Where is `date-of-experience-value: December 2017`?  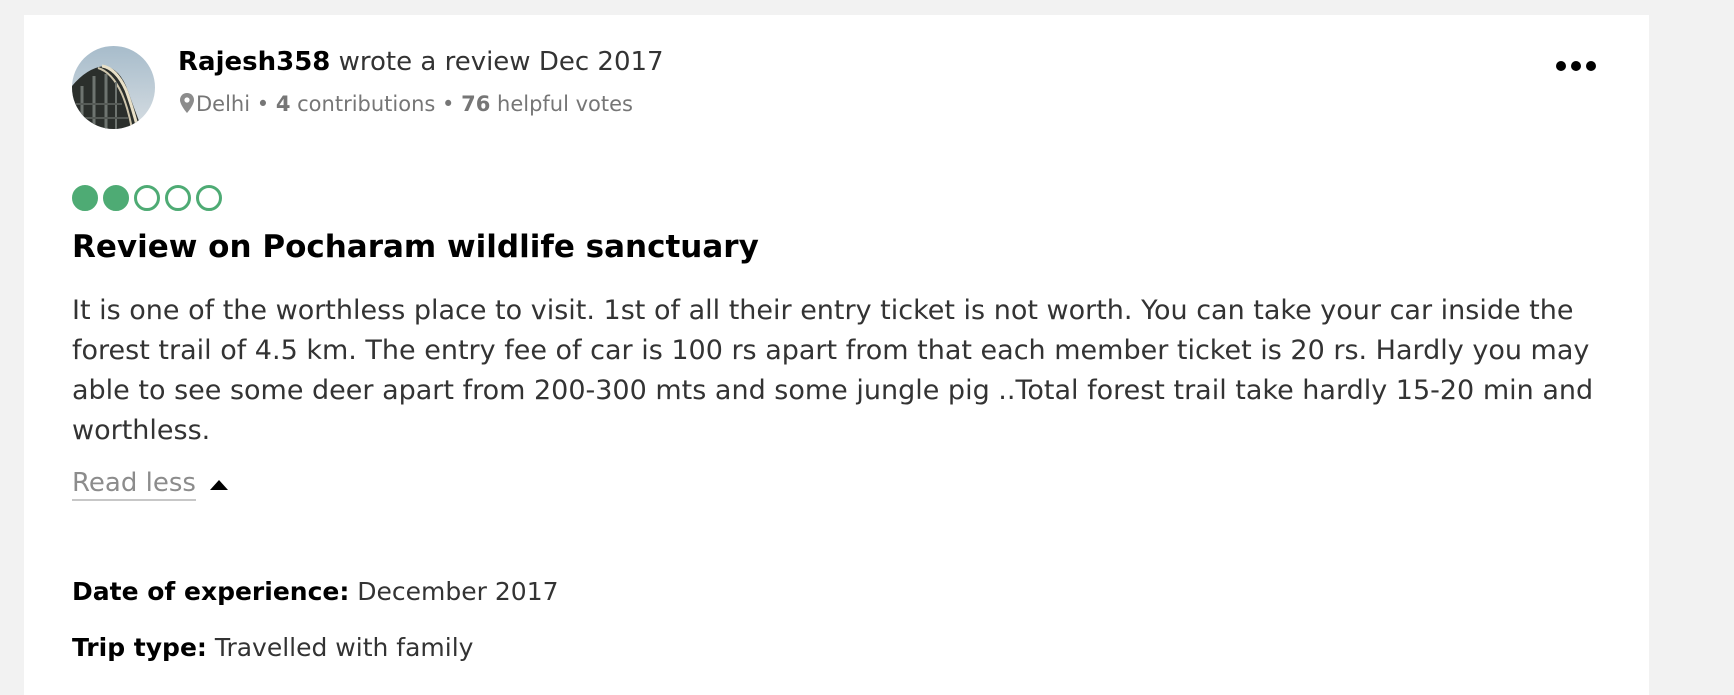 date-of-experience-value: December 2017 is located at coordinates (454, 591).